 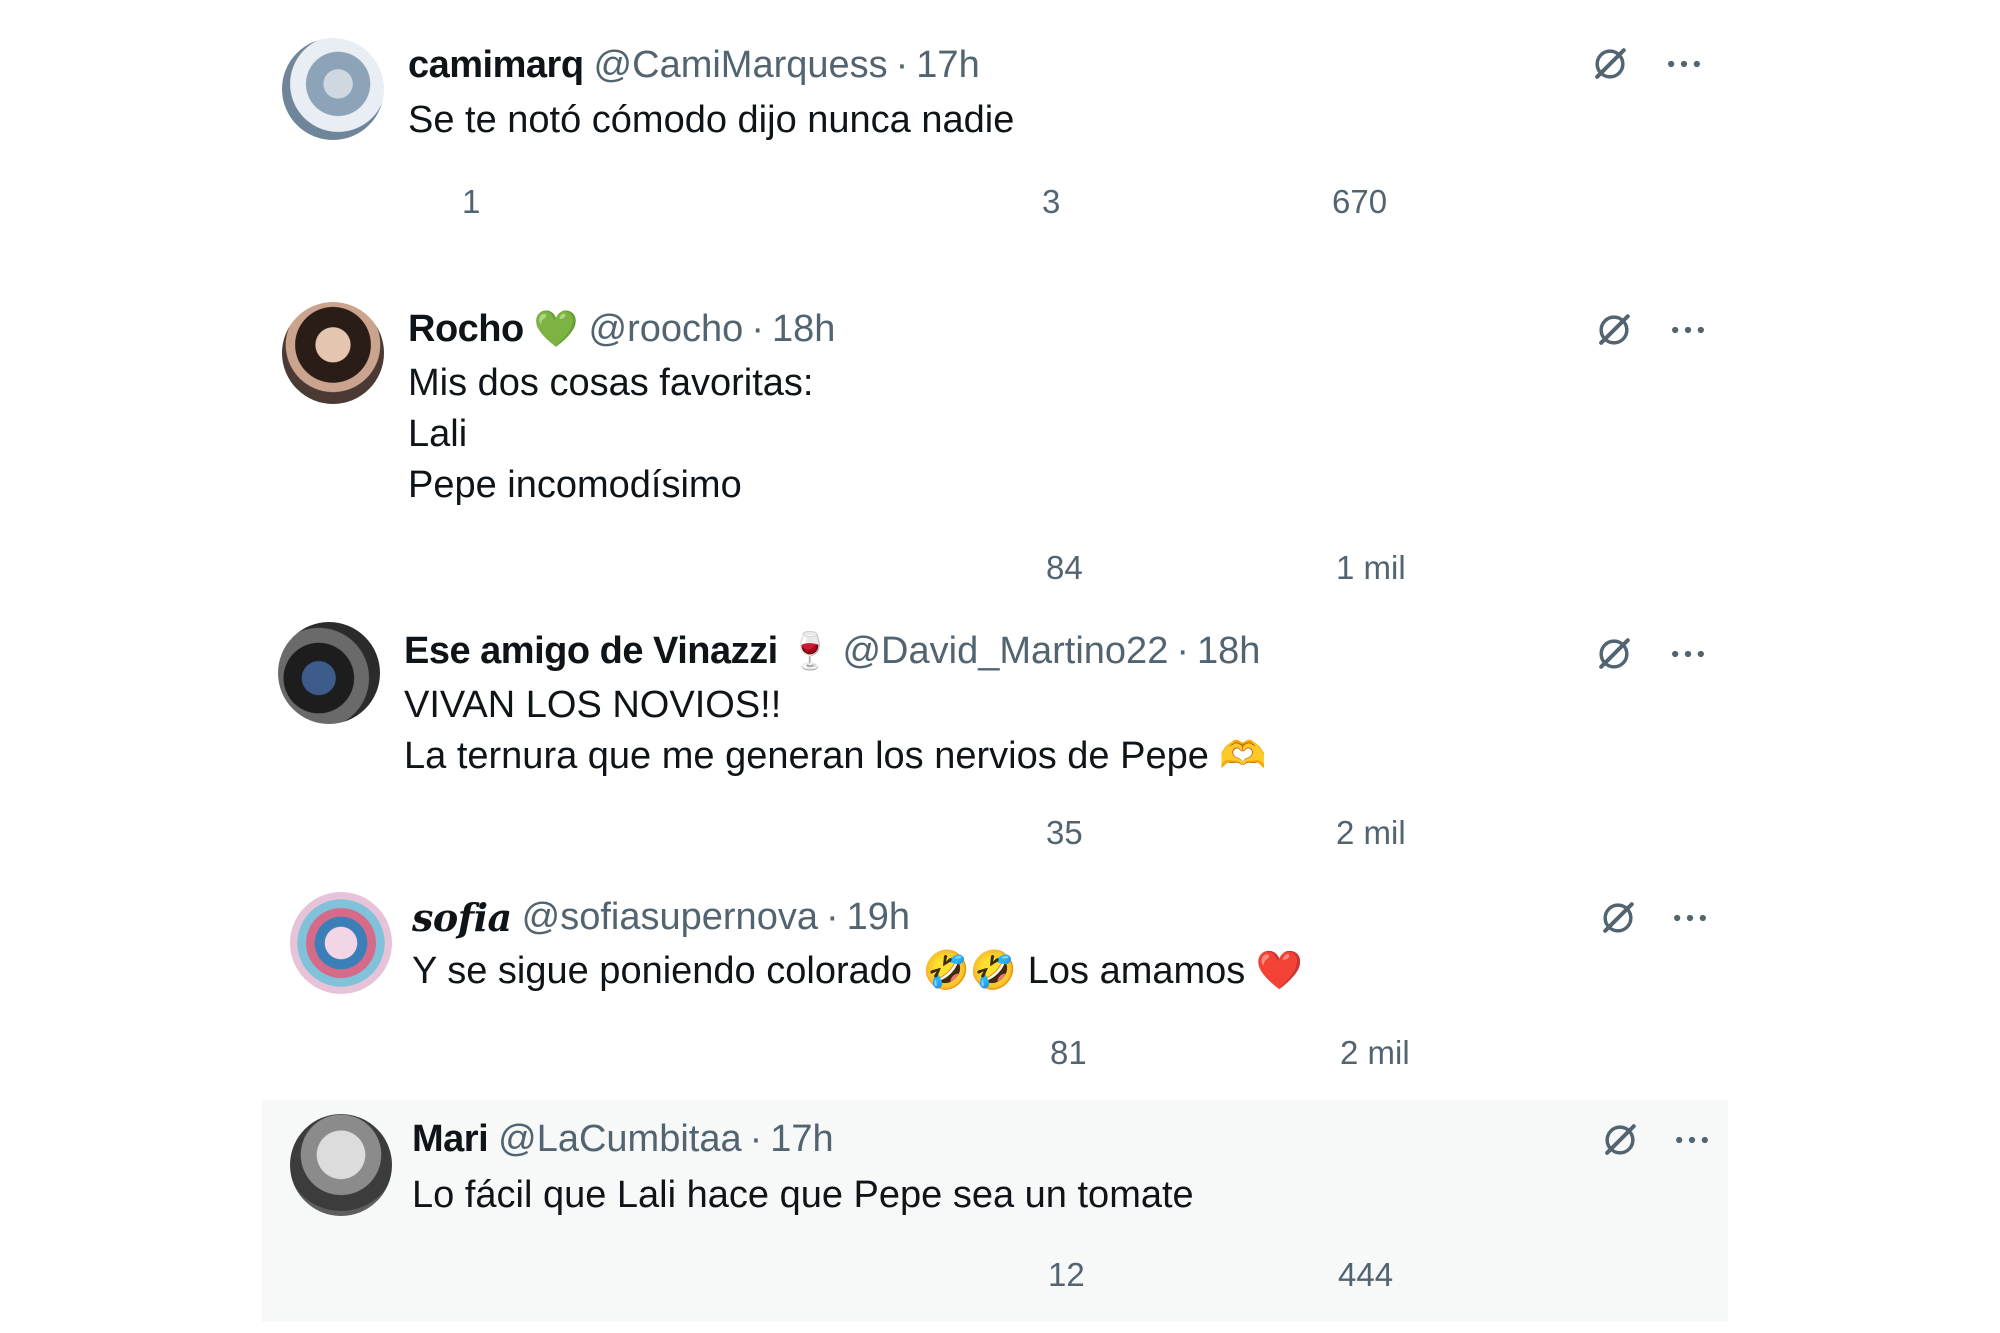 I want to click on action-bar: 84 1 mil, so click(x=1068, y=568).